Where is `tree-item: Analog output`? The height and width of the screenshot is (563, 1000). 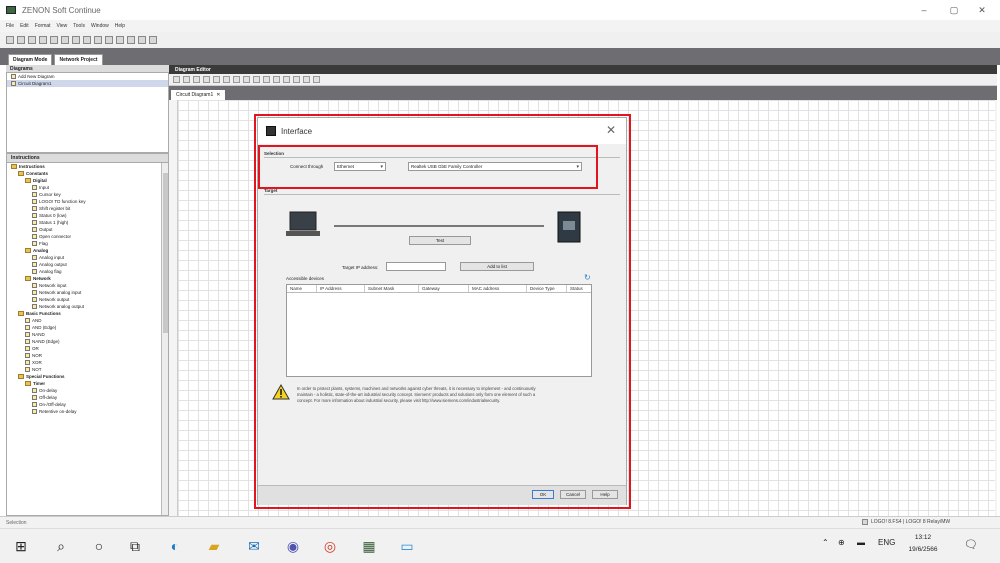
tree-item: Analog output is located at coordinates (85, 264).